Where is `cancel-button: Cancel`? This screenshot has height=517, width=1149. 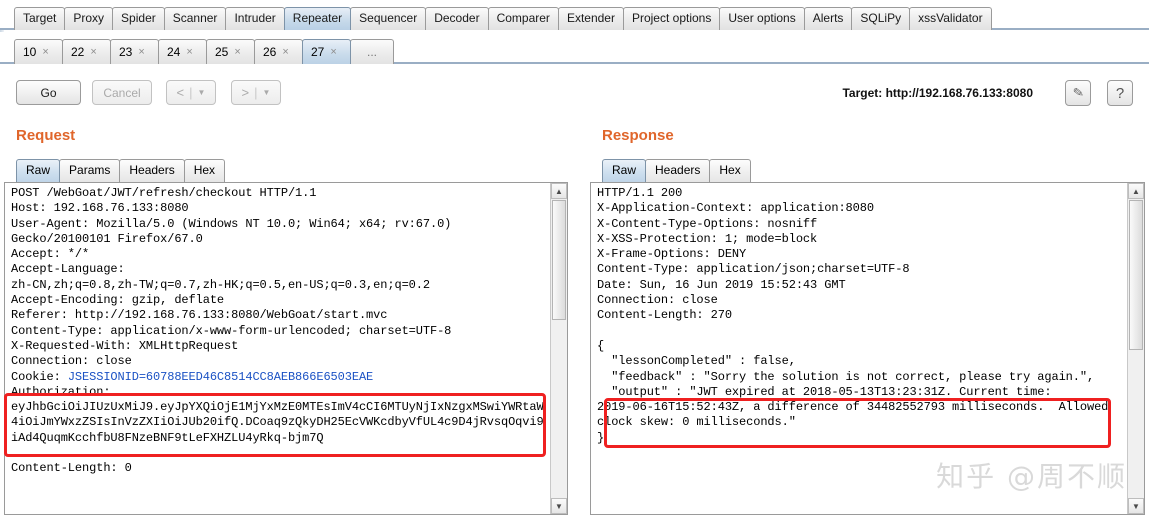 cancel-button: Cancel is located at coordinates (122, 92).